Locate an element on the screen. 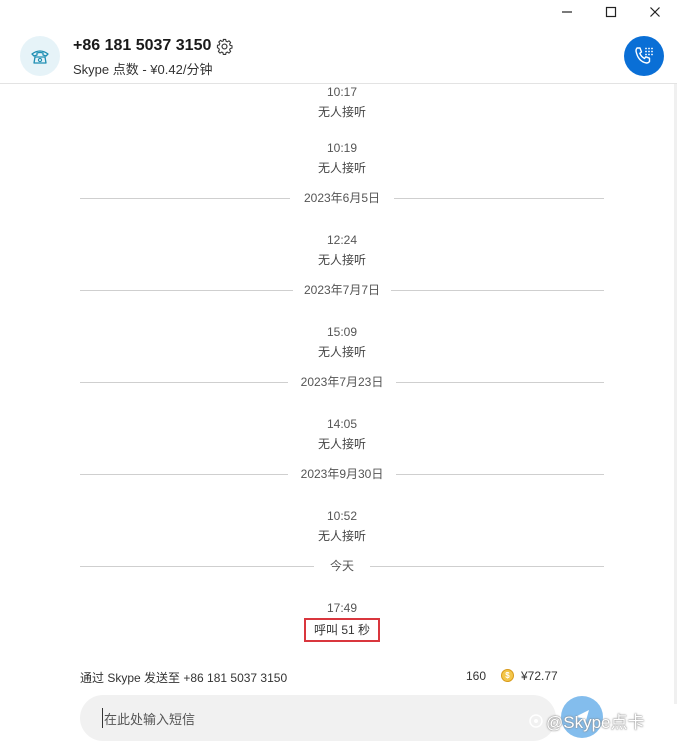 This screenshot has height=746, width=677. call-time: 15:09 is located at coordinates (342, 332).